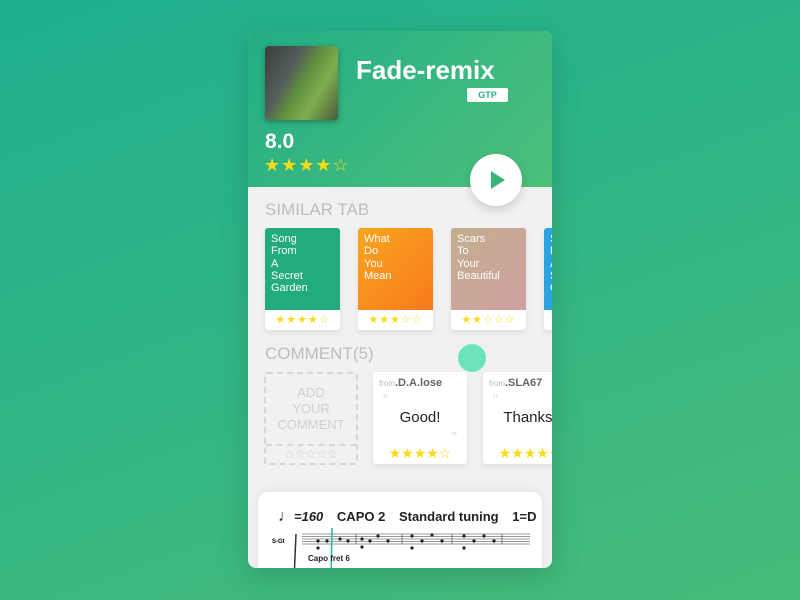  Describe the element at coordinates (302, 269) in the screenshot. I see `similar-tab-title: Song From A Secret Garden` at that location.